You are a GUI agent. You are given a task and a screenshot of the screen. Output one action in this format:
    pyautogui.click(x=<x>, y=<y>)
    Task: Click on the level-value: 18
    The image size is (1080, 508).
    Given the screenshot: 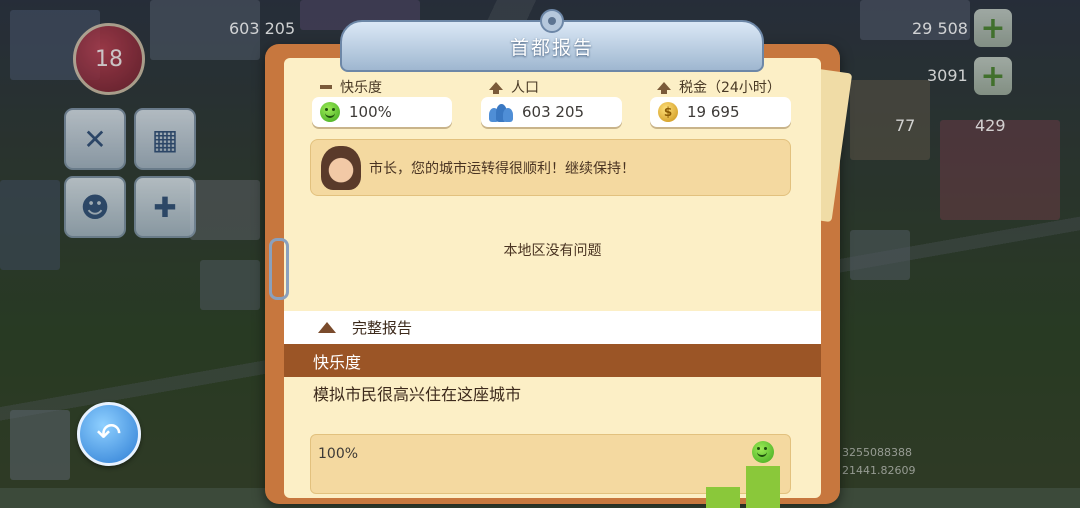 What is the action you would take?
    pyautogui.click(x=109, y=59)
    